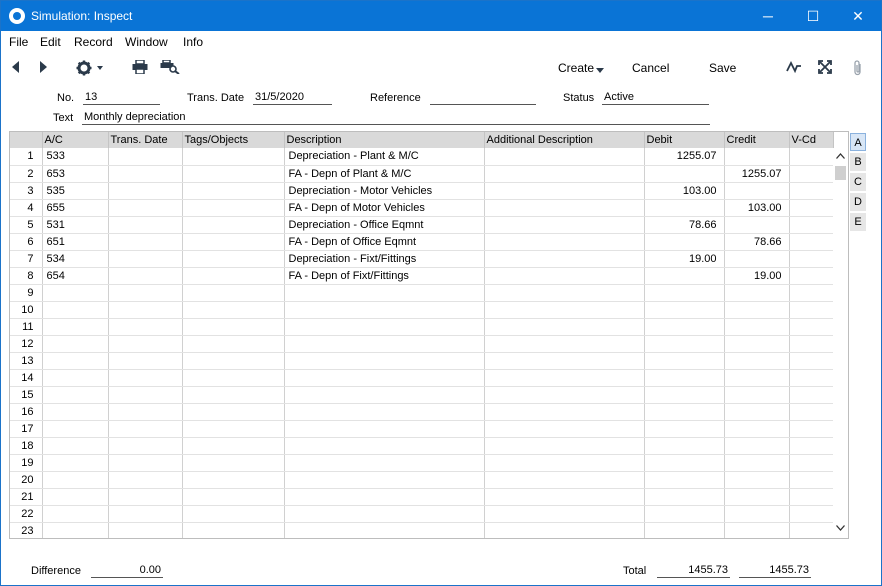 The width and height of the screenshot is (882, 586). I want to click on table-row: 16, so click(422, 412).